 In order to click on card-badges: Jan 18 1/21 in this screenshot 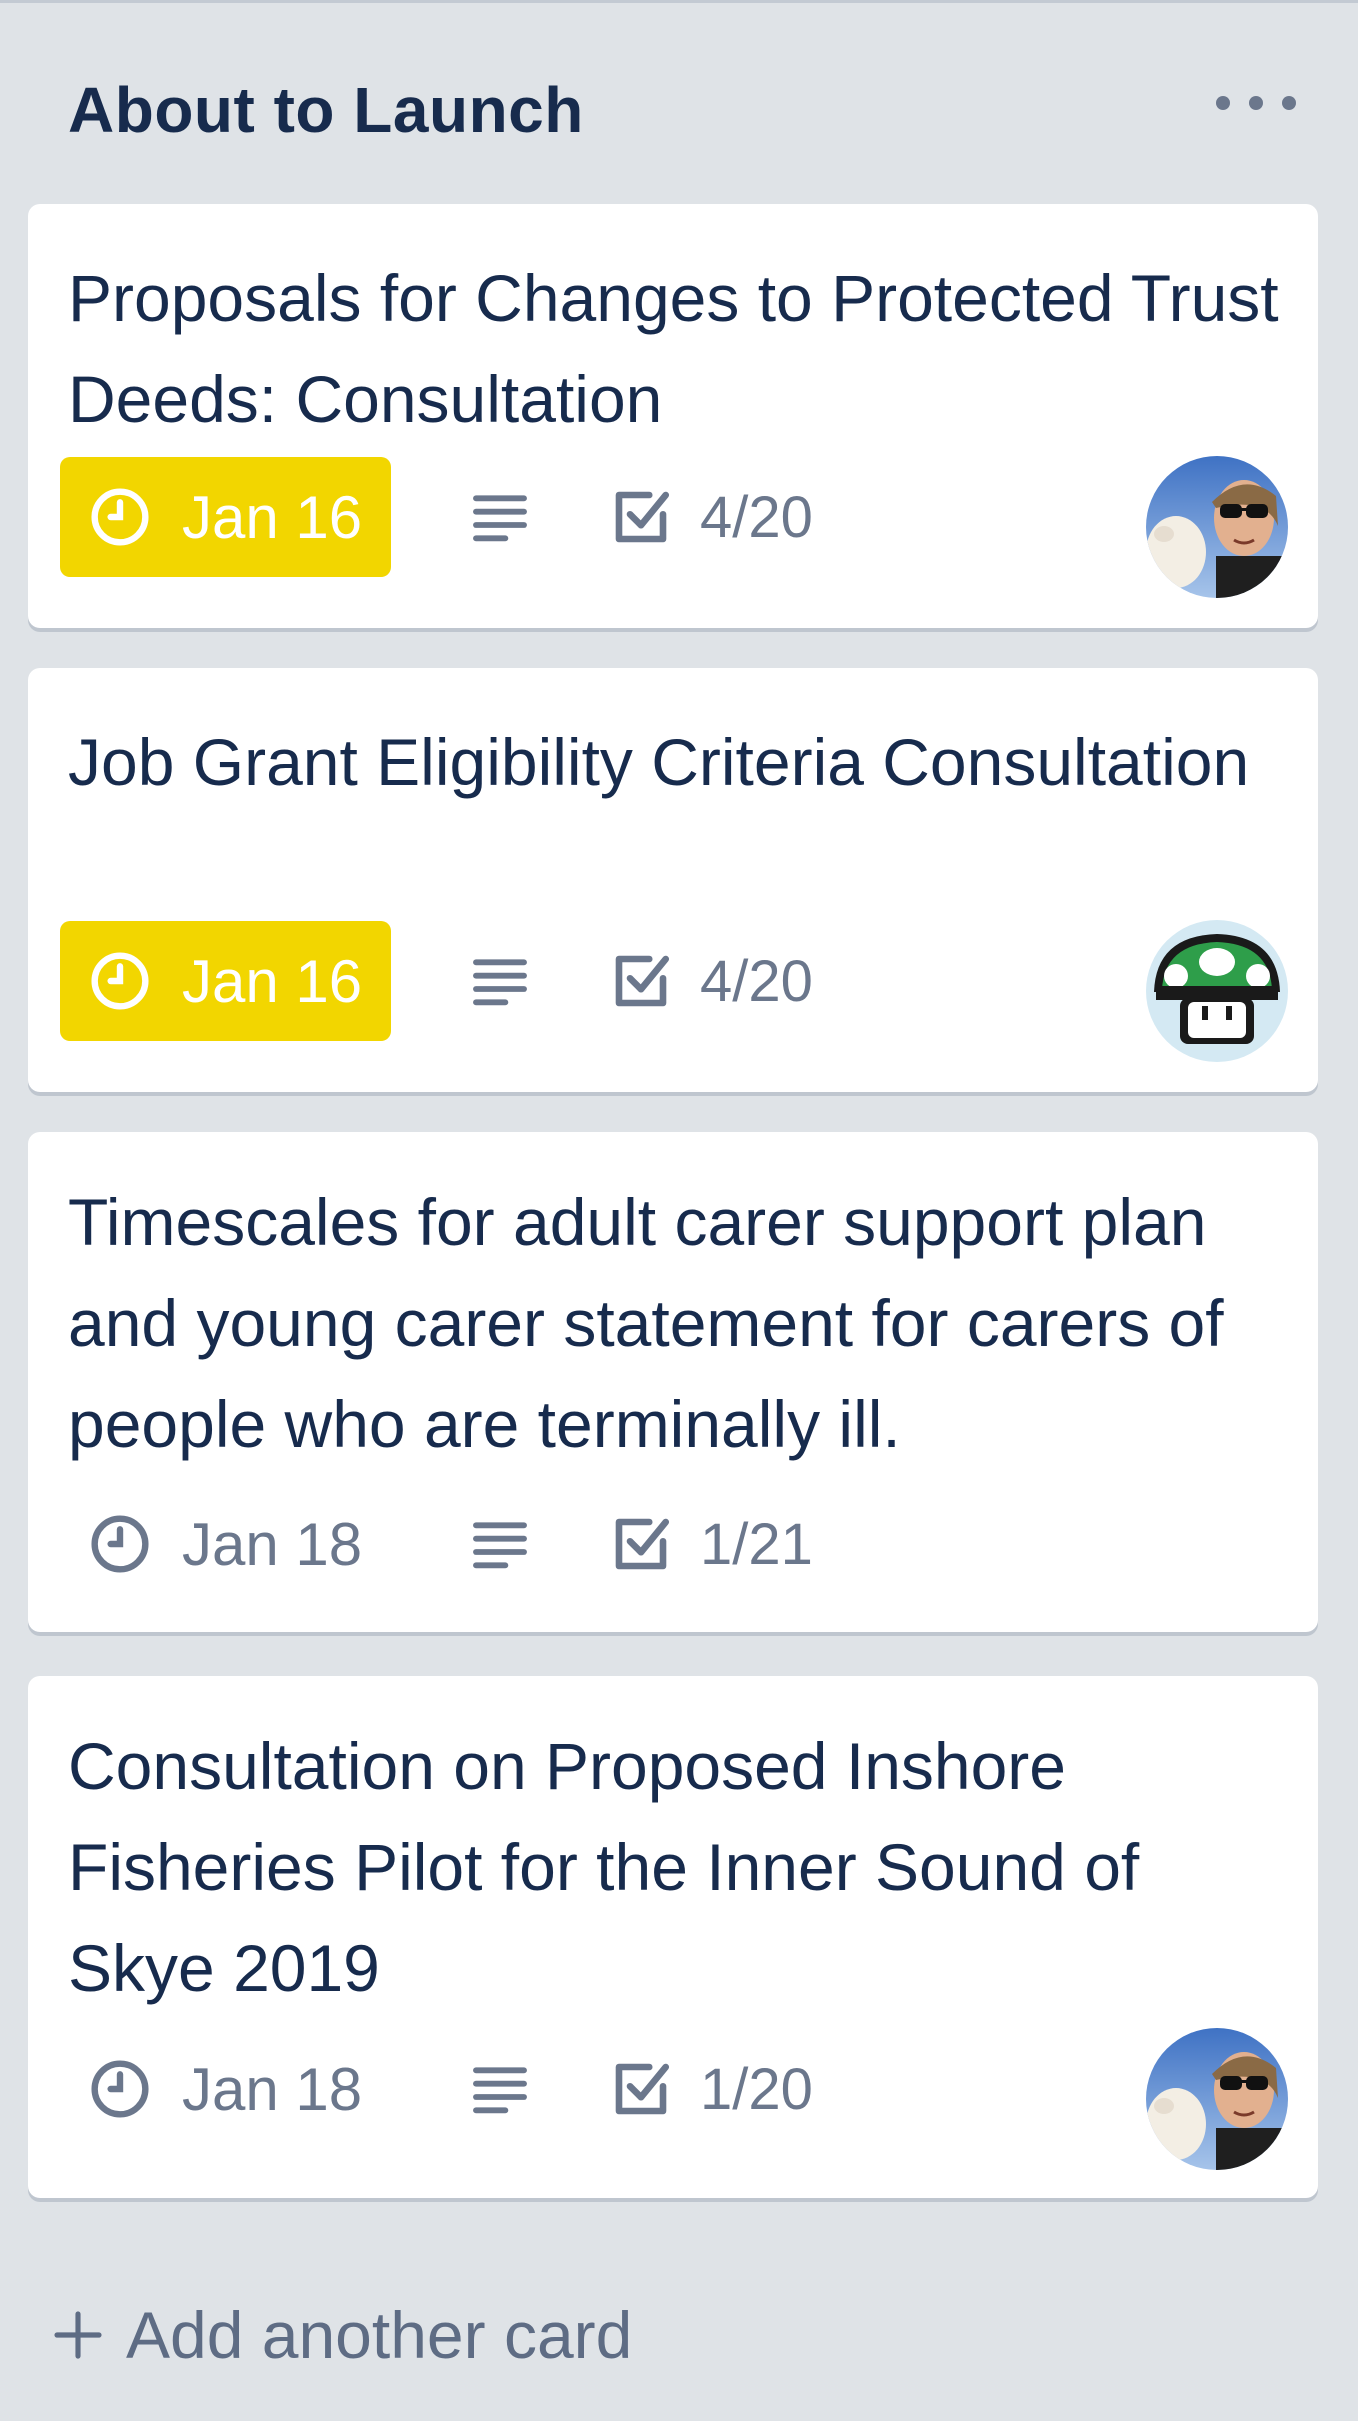, I will do `click(660, 1544)`.